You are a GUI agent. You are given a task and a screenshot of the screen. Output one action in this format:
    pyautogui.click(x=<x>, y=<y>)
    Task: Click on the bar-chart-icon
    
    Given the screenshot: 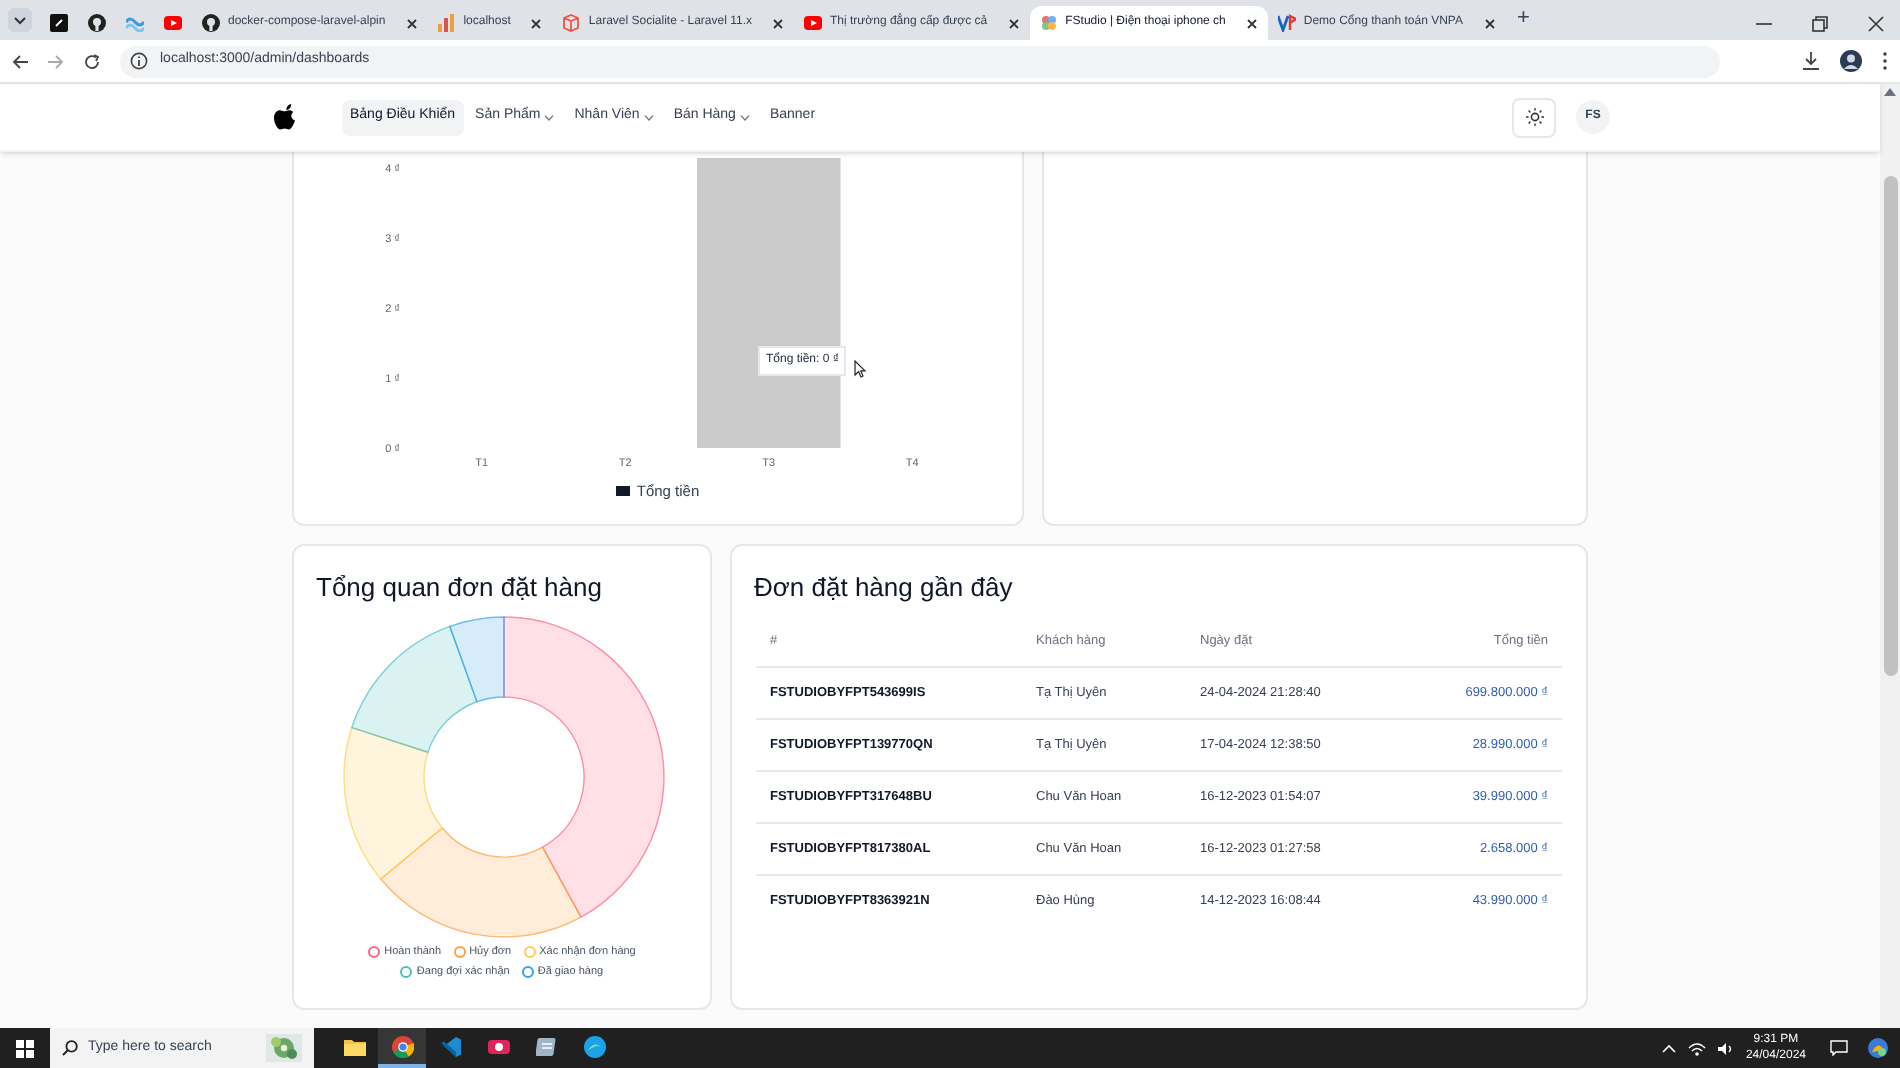 What is the action you would take?
    pyautogui.click(x=446, y=23)
    